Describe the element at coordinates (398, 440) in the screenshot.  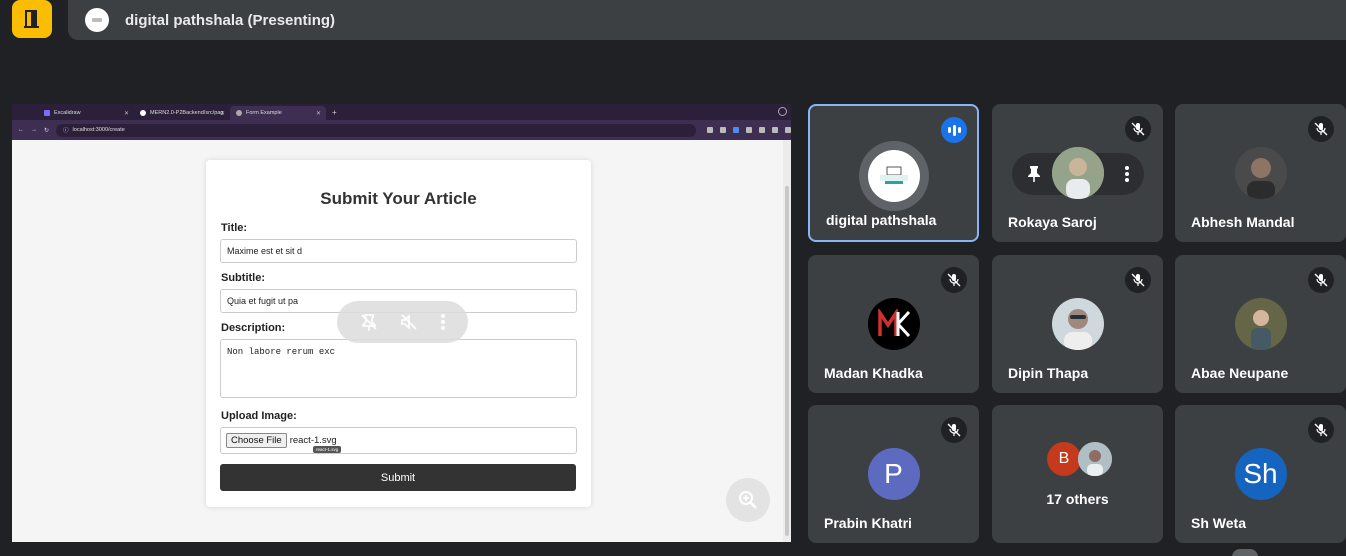
I see `image-file-input: Choose File react-1.svg react-1.svg` at that location.